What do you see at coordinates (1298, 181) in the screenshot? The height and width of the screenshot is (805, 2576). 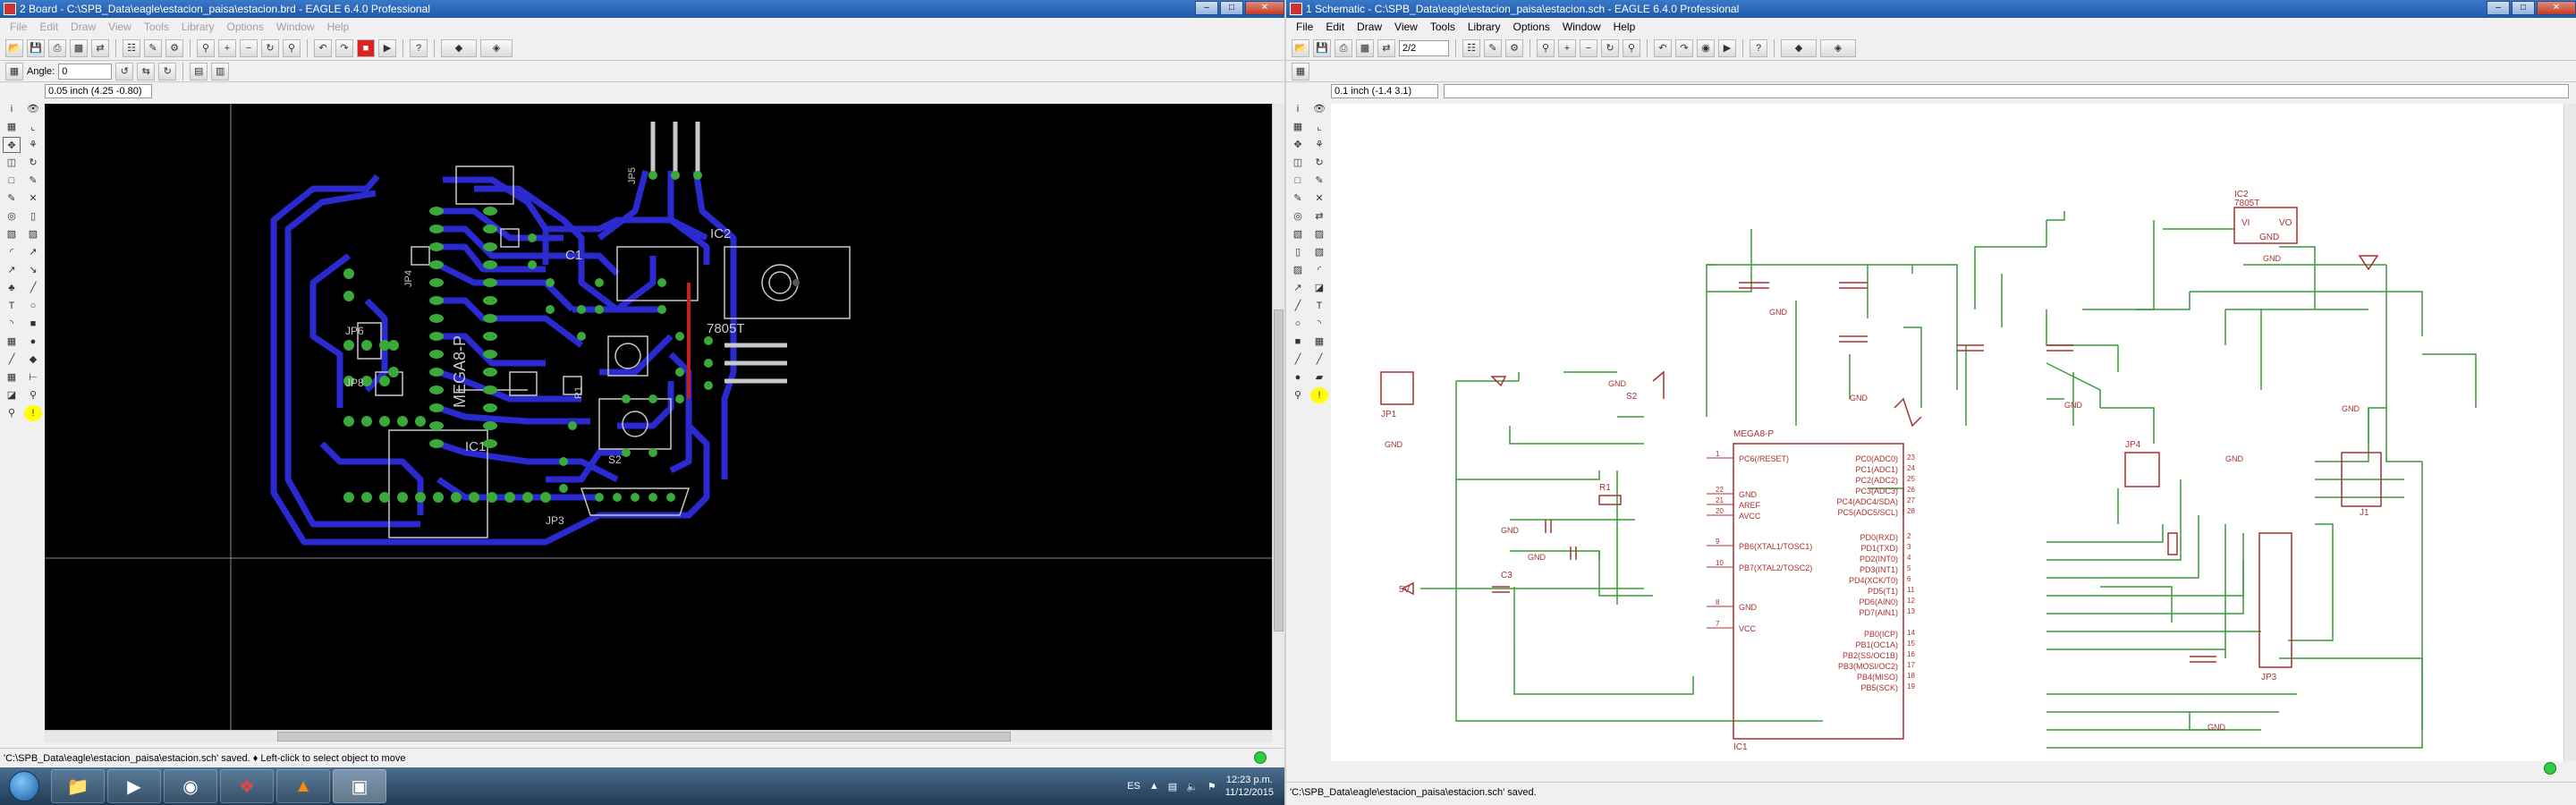 I see `group-icon: □` at bounding box center [1298, 181].